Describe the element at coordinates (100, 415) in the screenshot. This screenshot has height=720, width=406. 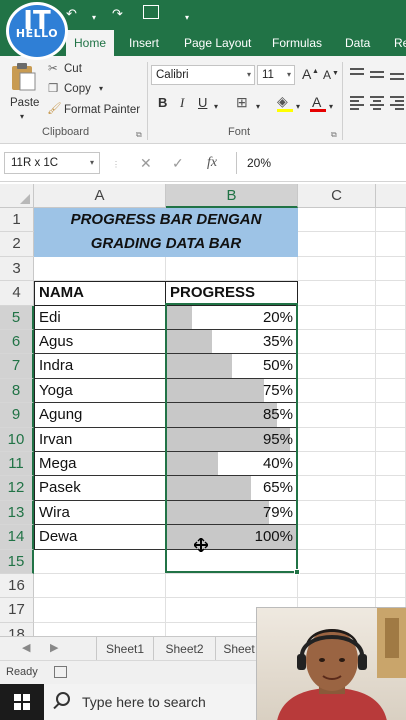
I see `name-cell: Agung` at that location.